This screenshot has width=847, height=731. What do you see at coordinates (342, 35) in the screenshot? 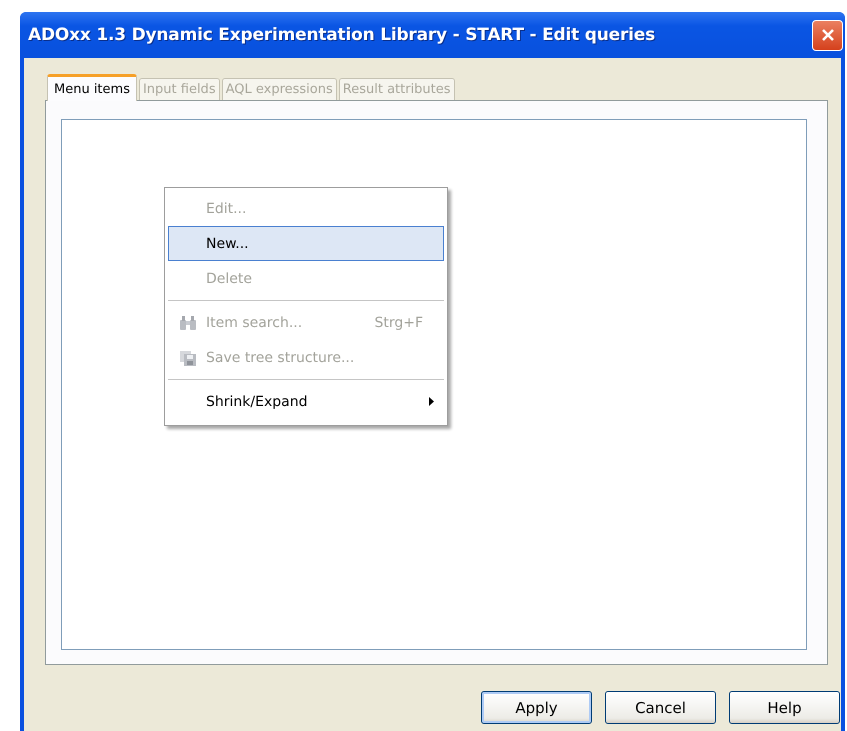
I see `window-title: ADOxx 1.3 Dynamic Experimentation Library - START - Edit queries` at bounding box center [342, 35].